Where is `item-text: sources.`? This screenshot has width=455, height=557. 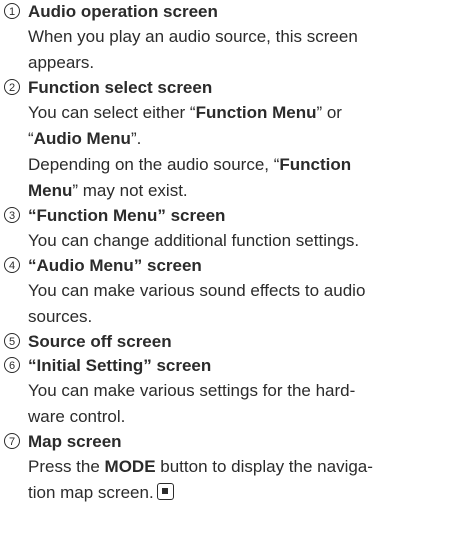
item-text: sources. is located at coordinates (60, 316).